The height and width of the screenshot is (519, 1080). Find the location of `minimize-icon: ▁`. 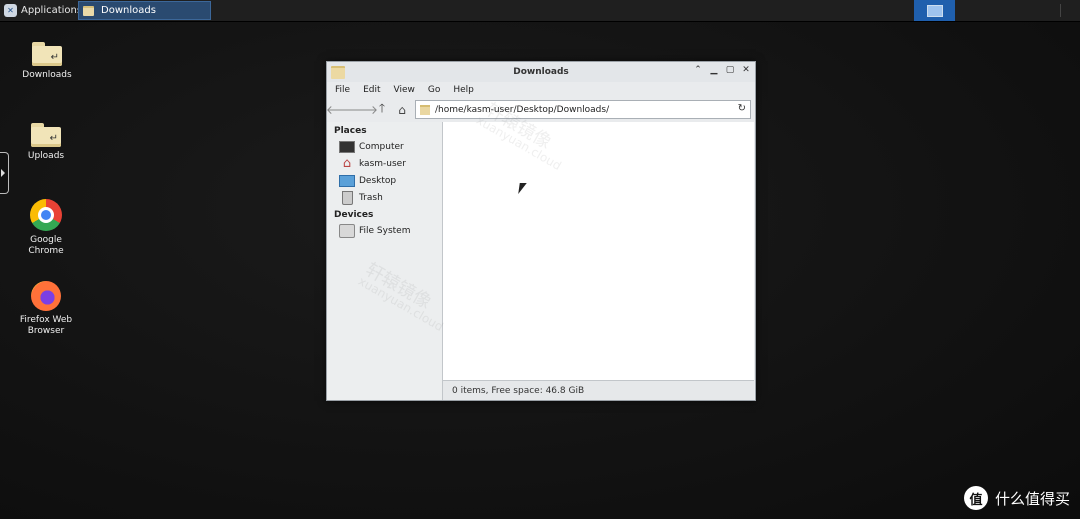

minimize-icon: ▁ is located at coordinates (714, 70).